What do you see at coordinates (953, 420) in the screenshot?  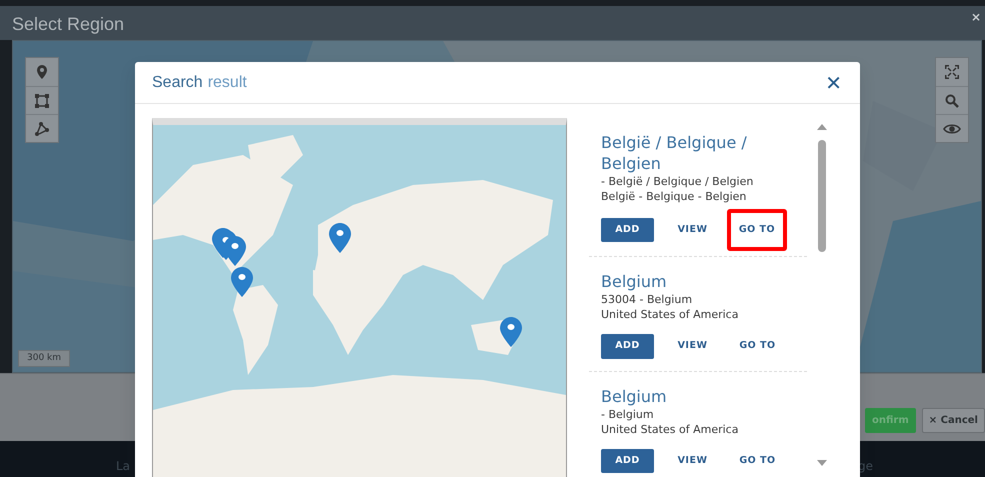 I see `cancel-button: × Cancel` at bounding box center [953, 420].